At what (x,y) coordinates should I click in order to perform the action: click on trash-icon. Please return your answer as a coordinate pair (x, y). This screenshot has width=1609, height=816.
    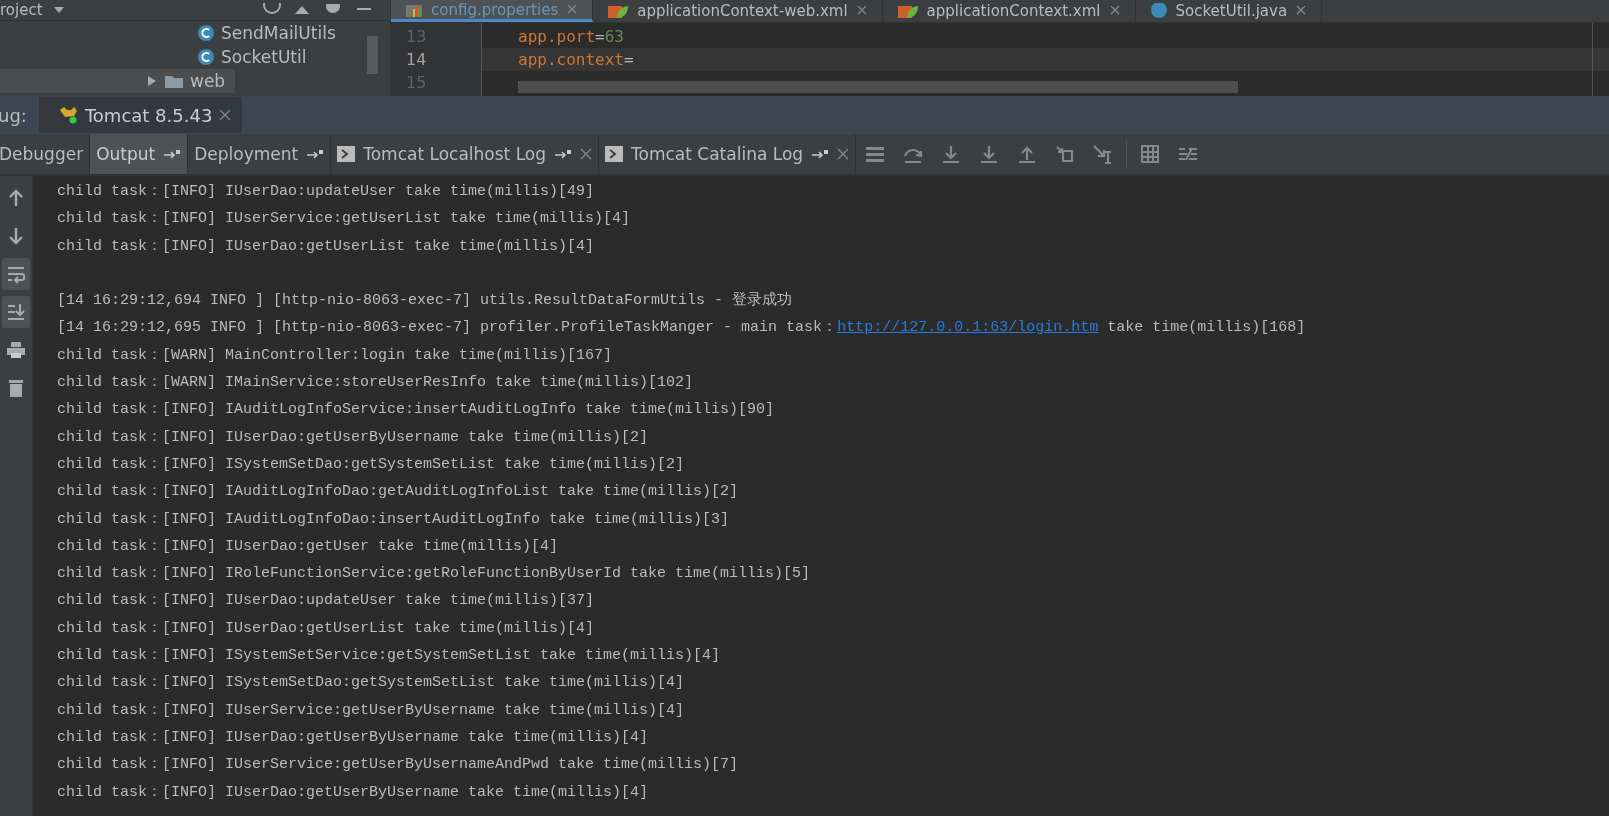
    Looking at the image, I should click on (16, 388).